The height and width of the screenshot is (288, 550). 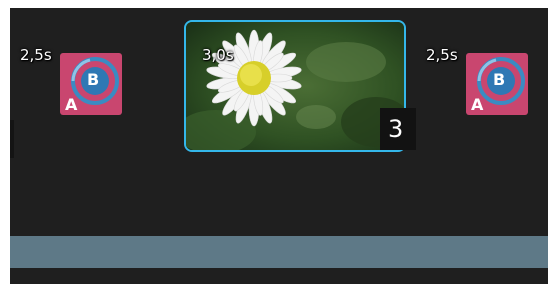 What do you see at coordinates (218, 55) in the screenshot?
I see `clip-duration-label: 3,0s` at bounding box center [218, 55].